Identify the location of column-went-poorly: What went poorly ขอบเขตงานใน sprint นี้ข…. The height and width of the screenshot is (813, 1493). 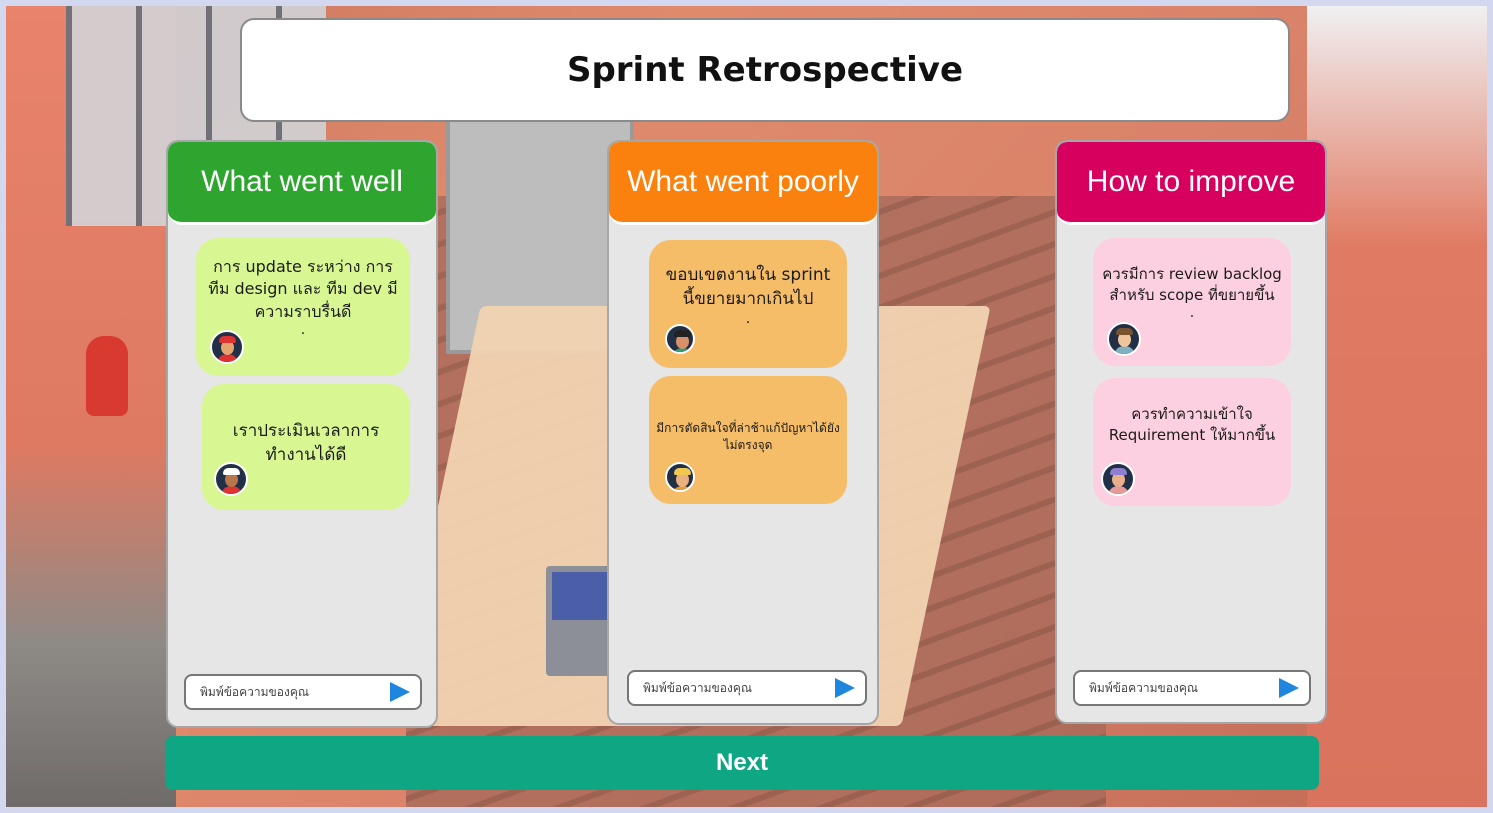
(743, 432).